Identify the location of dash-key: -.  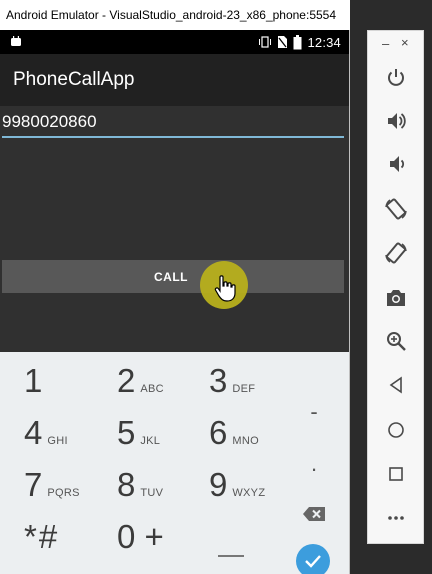
(314, 412).